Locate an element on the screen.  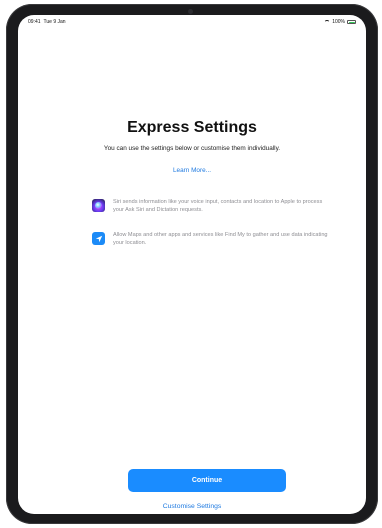
location-arrow-glyph is located at coordinates (98, 238).